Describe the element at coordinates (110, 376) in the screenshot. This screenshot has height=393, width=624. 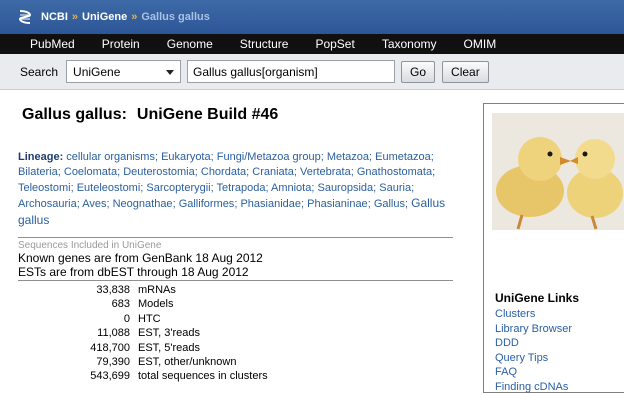
I see `sequence-count: 543,699` at that location.